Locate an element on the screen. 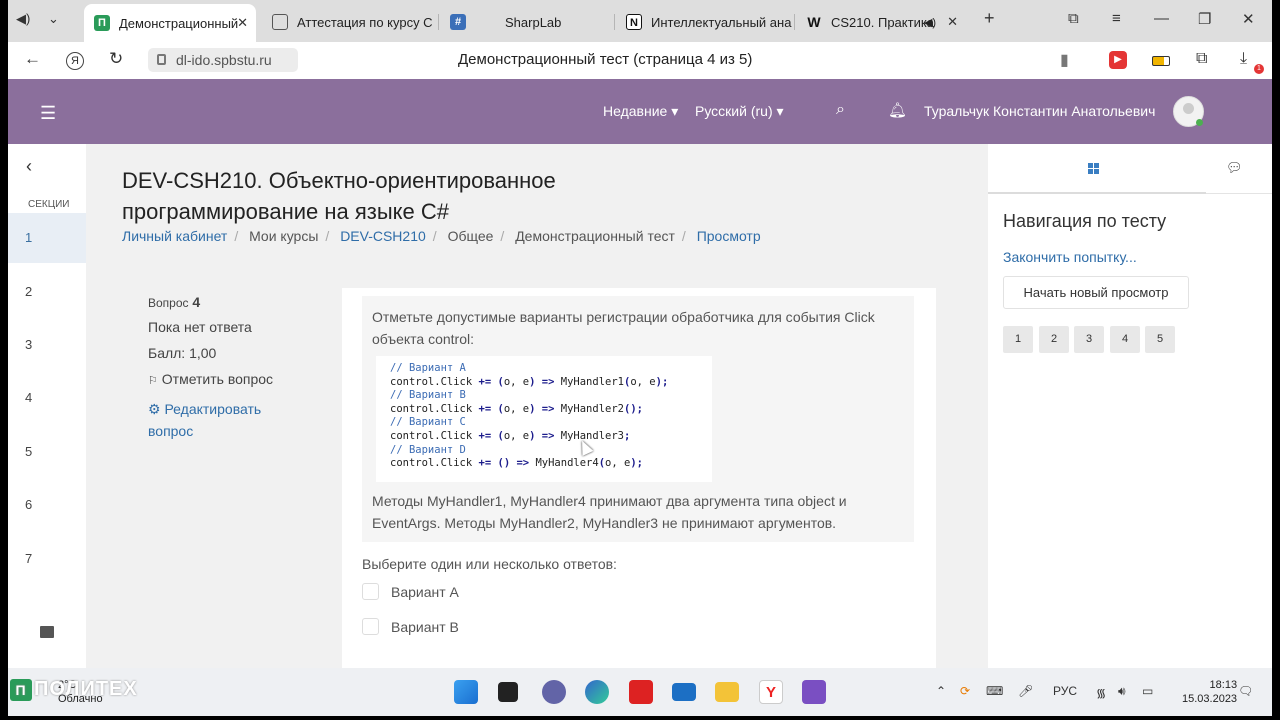  page-title: Демонстрационный тест (страница 4 из 5) is located at coordinates (605, 59).